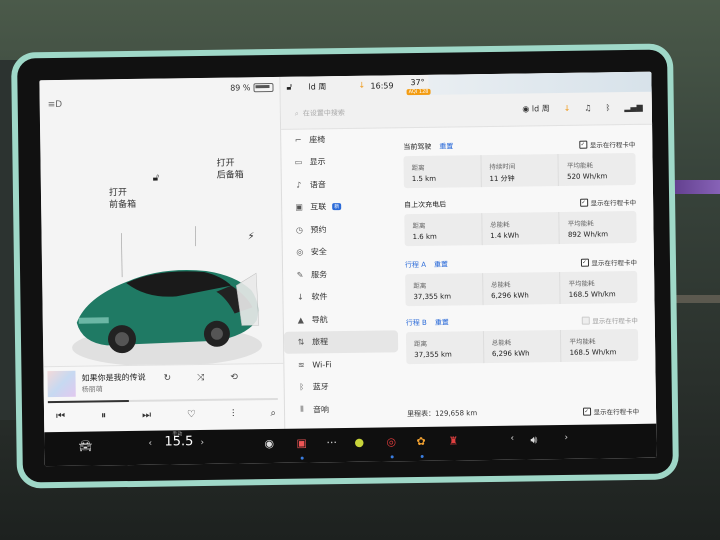  What do you see at coordinates (301, 365) in the screenshot?
I see `wifi-icon: ≋` at bounding box center [301, 365].